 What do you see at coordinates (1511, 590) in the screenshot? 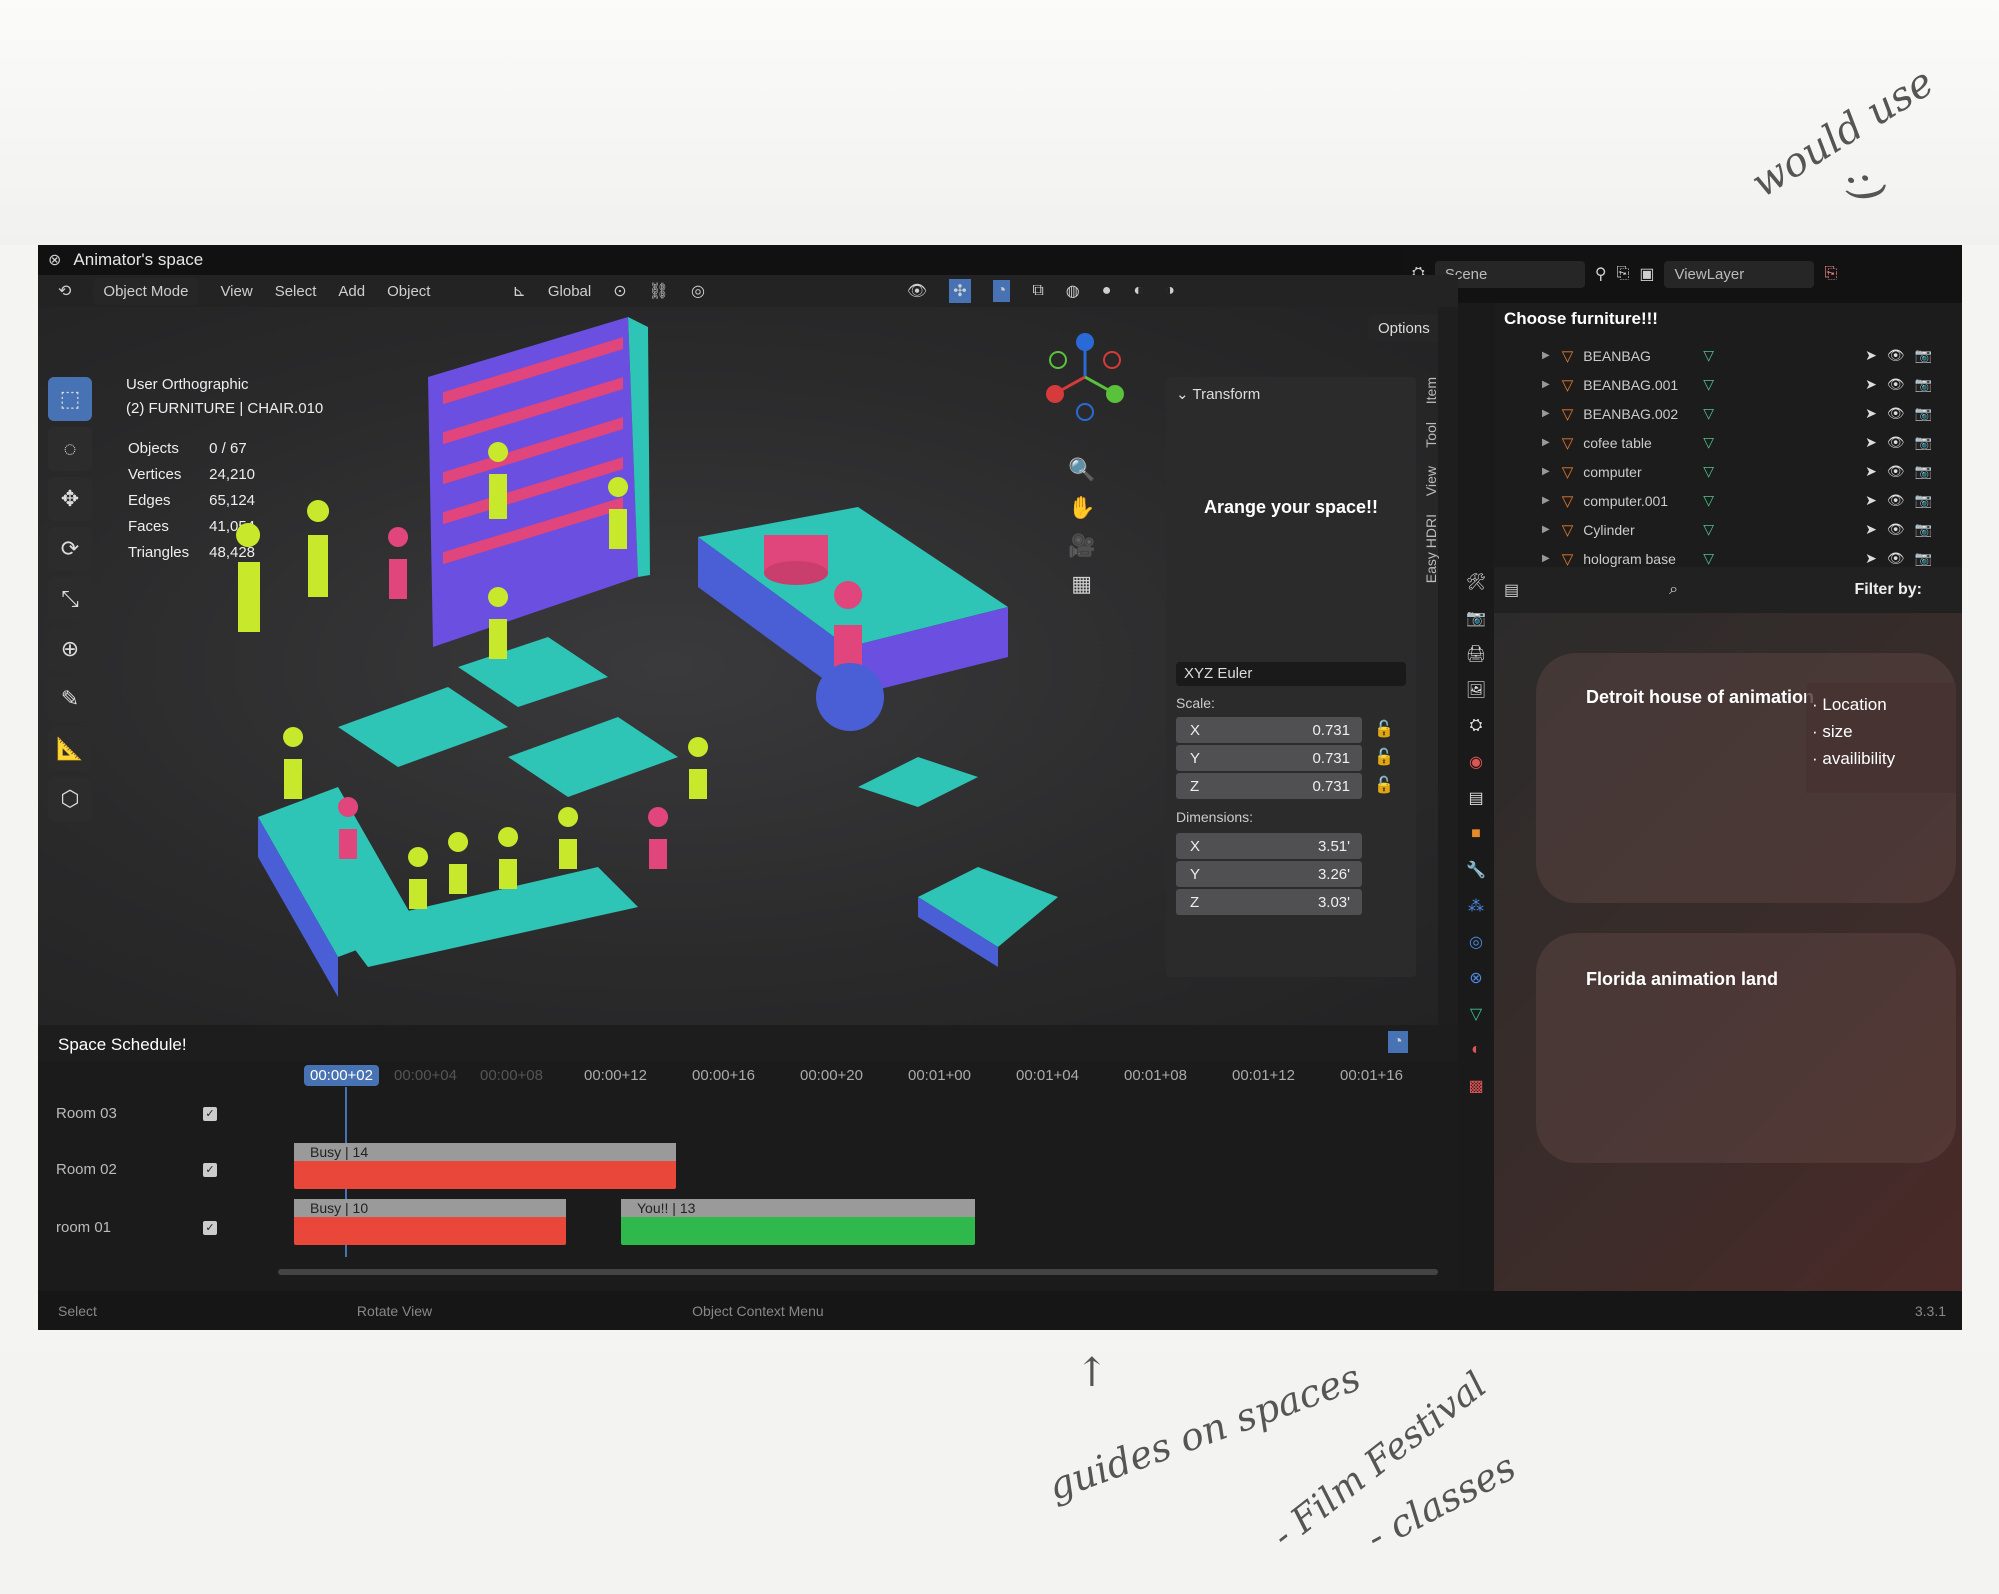
I see `editor-type-icon: ▤` at bounding box center [1511, 590].